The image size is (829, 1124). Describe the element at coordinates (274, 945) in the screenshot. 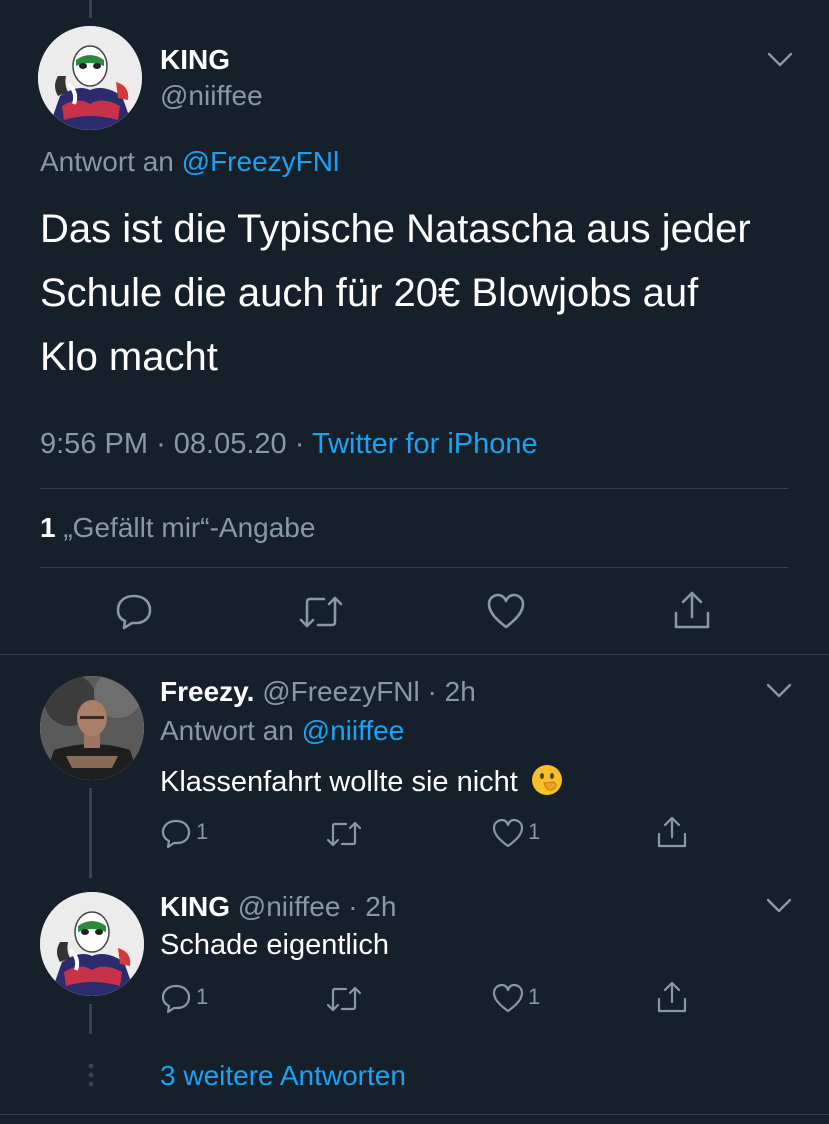

I see `reply-text: Schade eigentlich` at that location.